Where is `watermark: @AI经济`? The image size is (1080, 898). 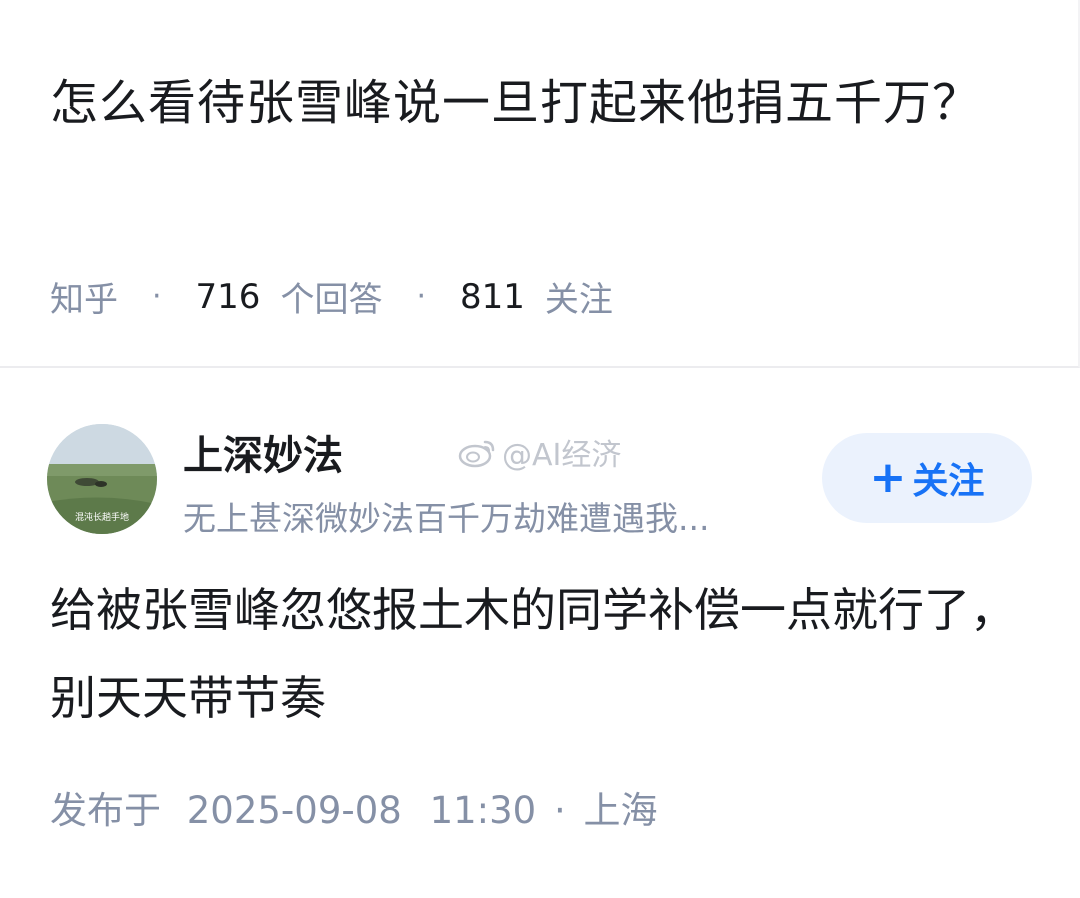
watermark: @AI经济 is located at coordinates (539, 452).